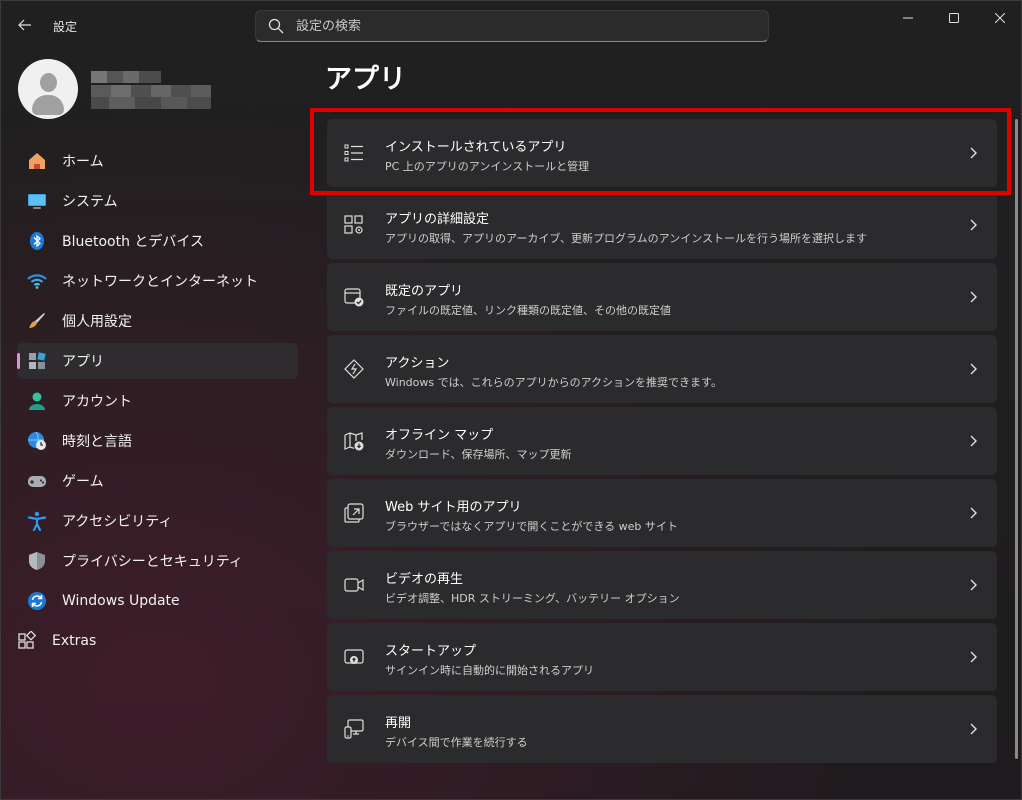  Describe the element at coordinates (531, 526) in the screenshot. I see `card-subtitle: ブラウザーではなくアプリで開くことができる web サイト` at that location.